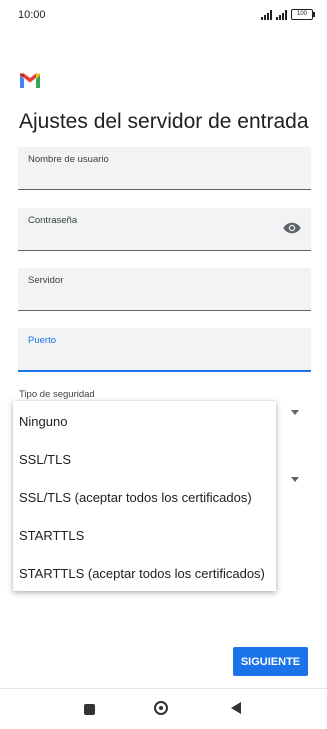  What do you see at coordinates (164, 121) in the screenshot?
I see `page-title: Ajustes del servidor de entrada` at bounding box center [164, 121].